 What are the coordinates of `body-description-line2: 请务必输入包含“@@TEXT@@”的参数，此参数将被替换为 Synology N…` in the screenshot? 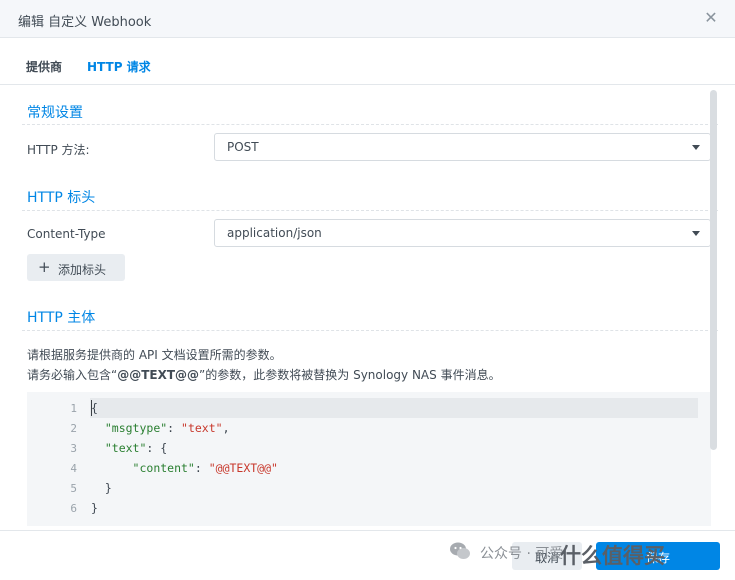 It's located at (264, 374).